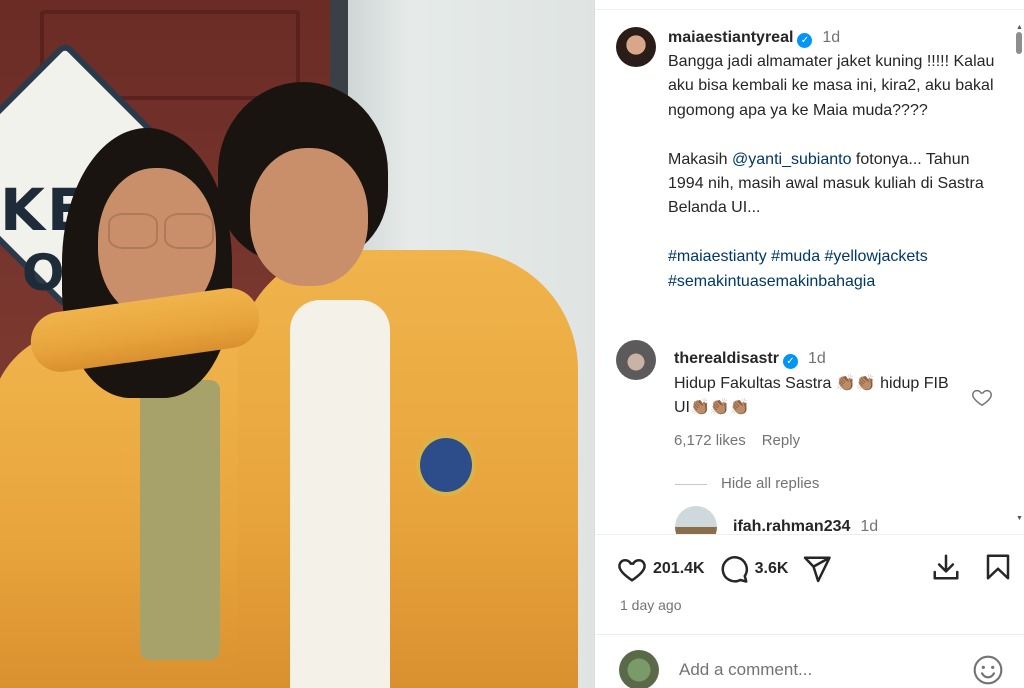 This screenshot has height=688, width=1024. Describe the element at coordinates (816, 358) in the screenshot. I see `reply-time: 1d` at that location.